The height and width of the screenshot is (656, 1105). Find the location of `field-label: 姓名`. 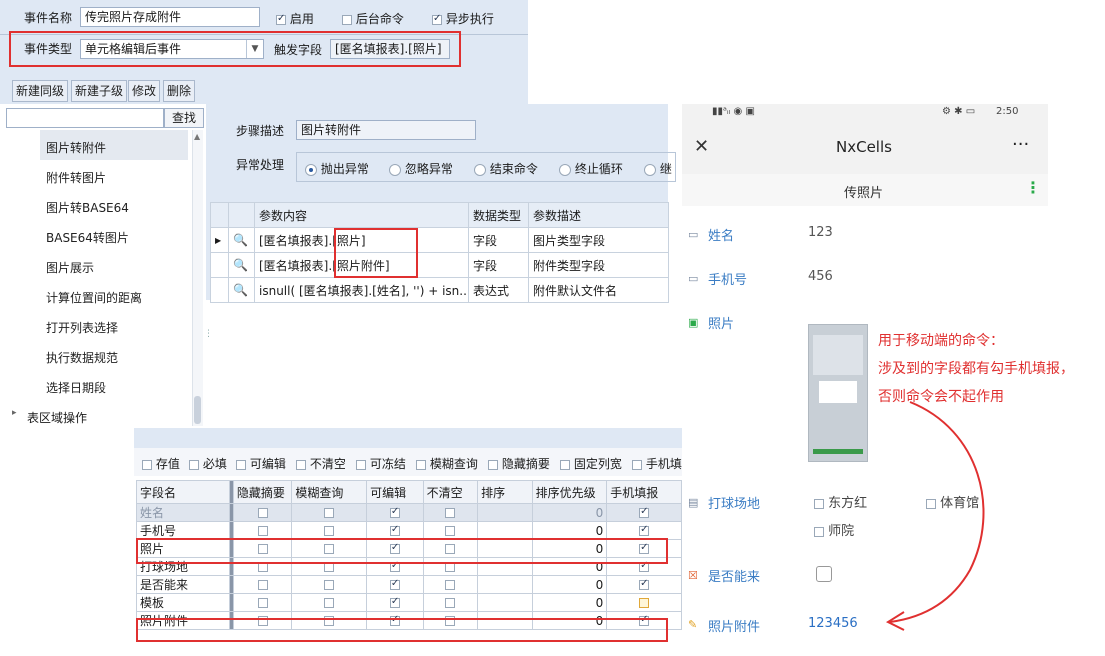

field-label: 姓名 is located at coordinates (721, 236).